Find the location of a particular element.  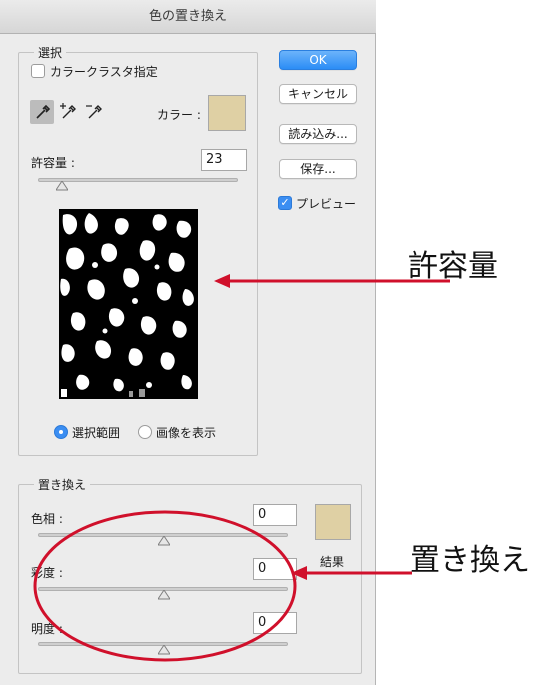

saturation-input: 0 is located at coordinates (275, 569).